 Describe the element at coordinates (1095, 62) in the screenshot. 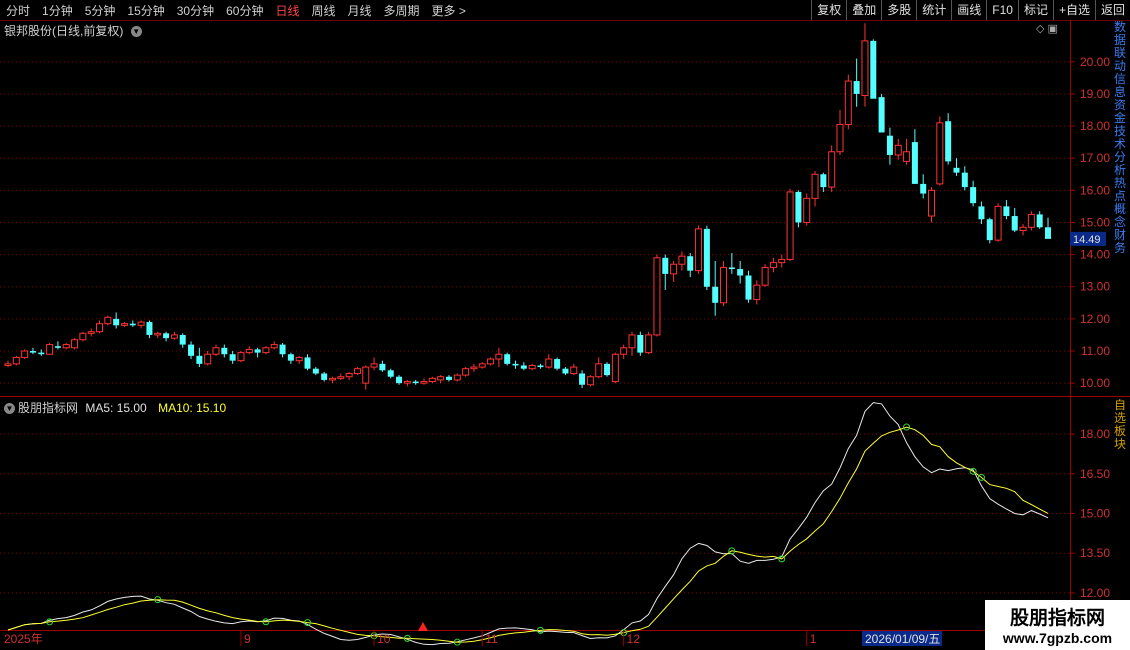

I see `main-tick-label-10: 20.00` at that location.